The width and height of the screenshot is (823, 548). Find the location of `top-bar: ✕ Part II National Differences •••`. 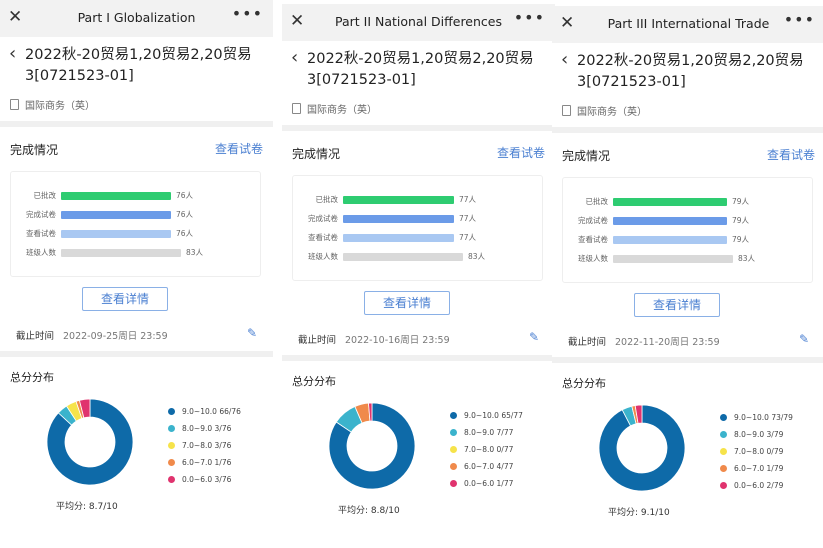

top-bar: ✕ Part II National Differences ••• is located at coordinates (418, 22).